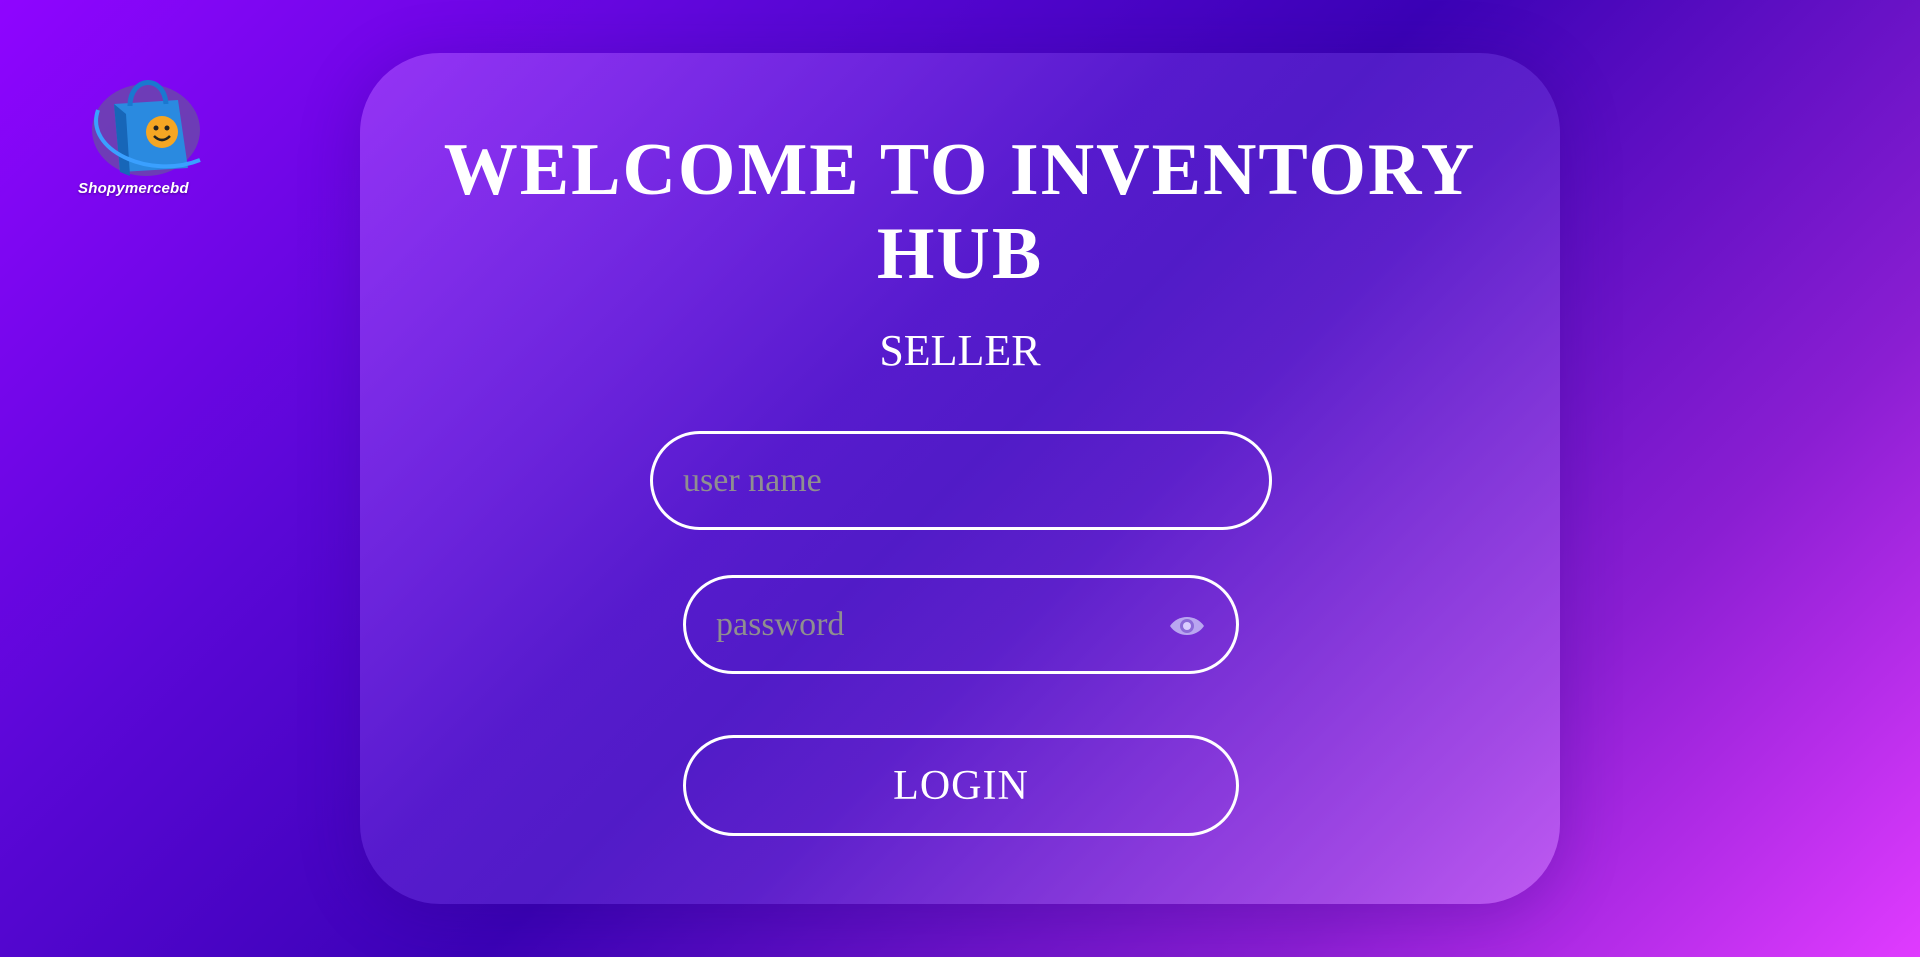  Describe the element at coordinates (146, 128) in the screenshot. I see `shopping-bag-logo-icon` at that location.